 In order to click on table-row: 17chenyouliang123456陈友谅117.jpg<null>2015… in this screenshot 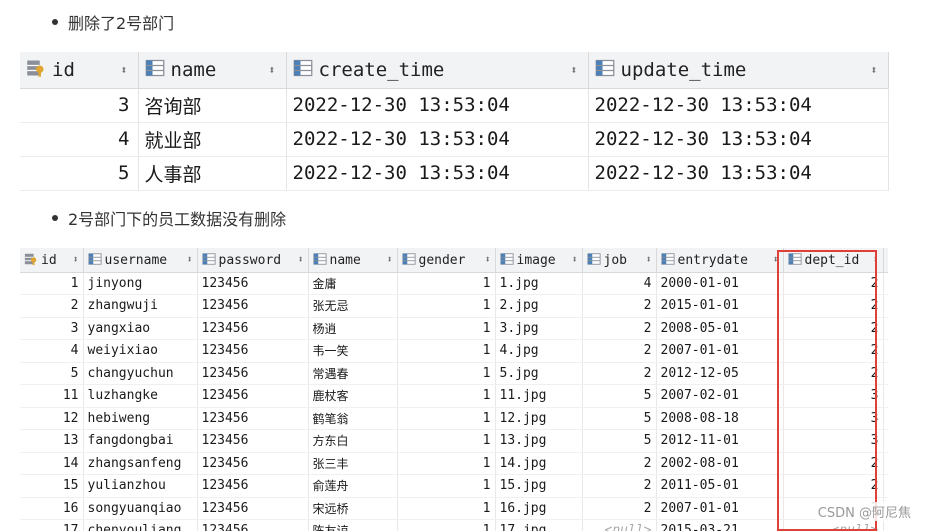, I will do `click(454, 525)`.